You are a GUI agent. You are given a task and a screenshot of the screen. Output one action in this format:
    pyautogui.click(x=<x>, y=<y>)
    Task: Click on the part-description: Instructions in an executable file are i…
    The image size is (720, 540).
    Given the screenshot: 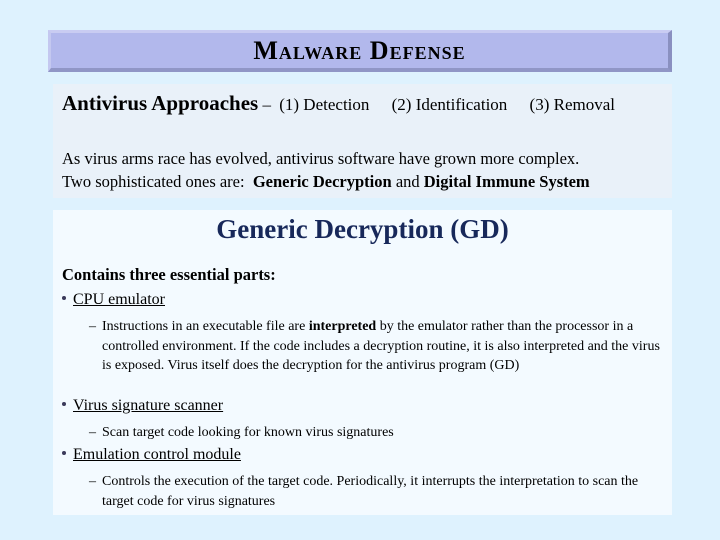 What is the action you would take?
    pyautogui.click(x=381, y=346)
    